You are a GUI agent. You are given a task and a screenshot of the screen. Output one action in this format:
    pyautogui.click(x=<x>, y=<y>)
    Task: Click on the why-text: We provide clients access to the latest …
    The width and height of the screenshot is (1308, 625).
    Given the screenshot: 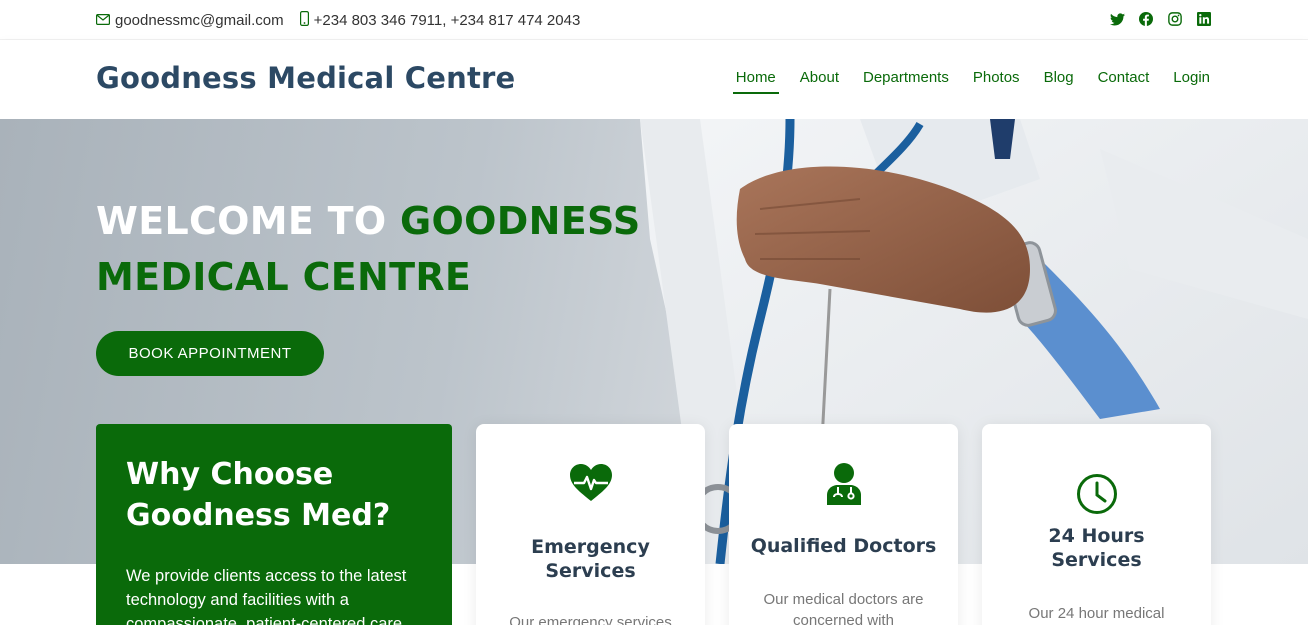 What is the action you would take?
    pyautogui.click(x=266, y=596)
    